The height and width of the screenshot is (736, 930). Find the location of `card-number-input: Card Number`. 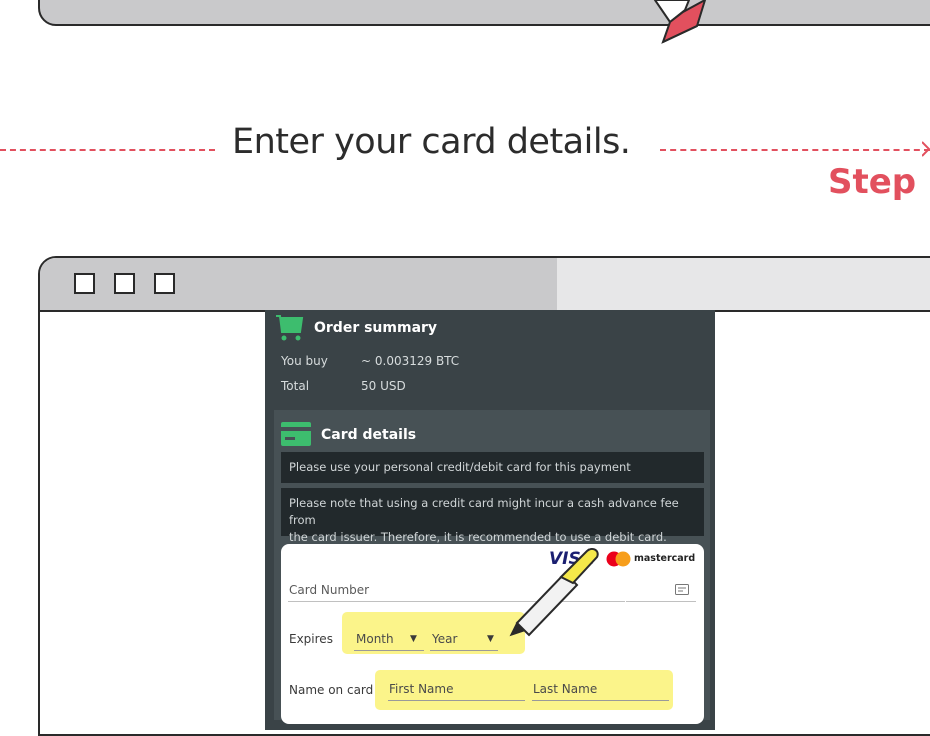

card-number-input: Card Number is located at coordinates (329, 590).